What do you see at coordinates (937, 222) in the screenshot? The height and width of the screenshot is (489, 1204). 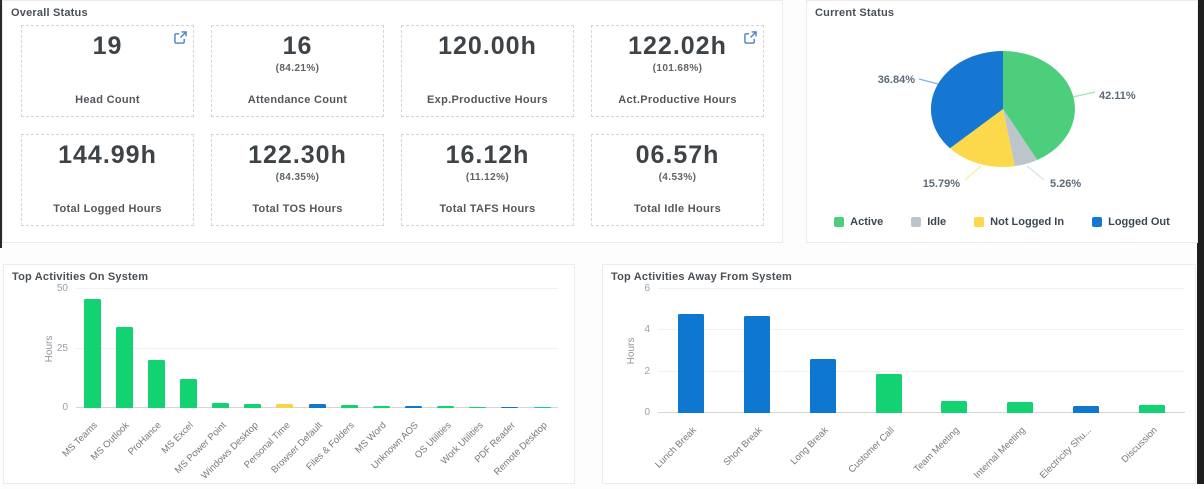 I see `legend-label: Idle` at bounding box center [937, 222].